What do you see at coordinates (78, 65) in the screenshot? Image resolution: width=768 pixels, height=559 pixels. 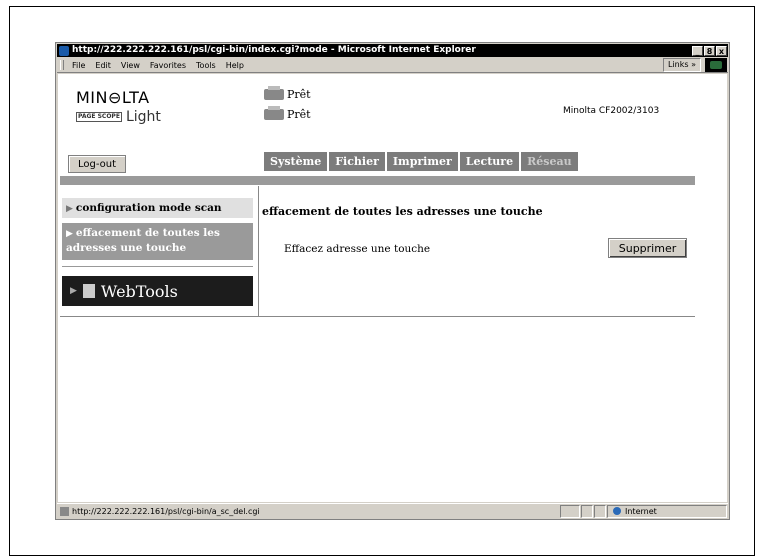 I see `menu-file: File` at bounding box center [78, 65].